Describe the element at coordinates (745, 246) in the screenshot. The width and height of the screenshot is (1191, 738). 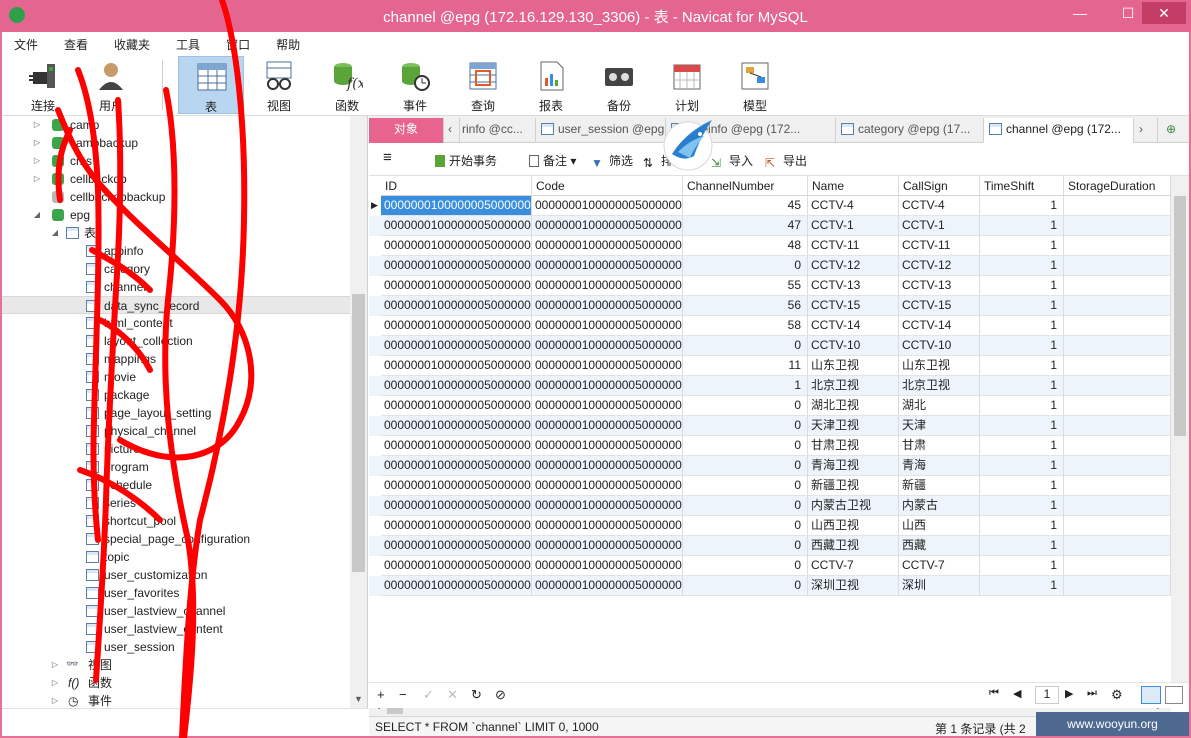
I see `cell-channelnumber: 48` at that location.